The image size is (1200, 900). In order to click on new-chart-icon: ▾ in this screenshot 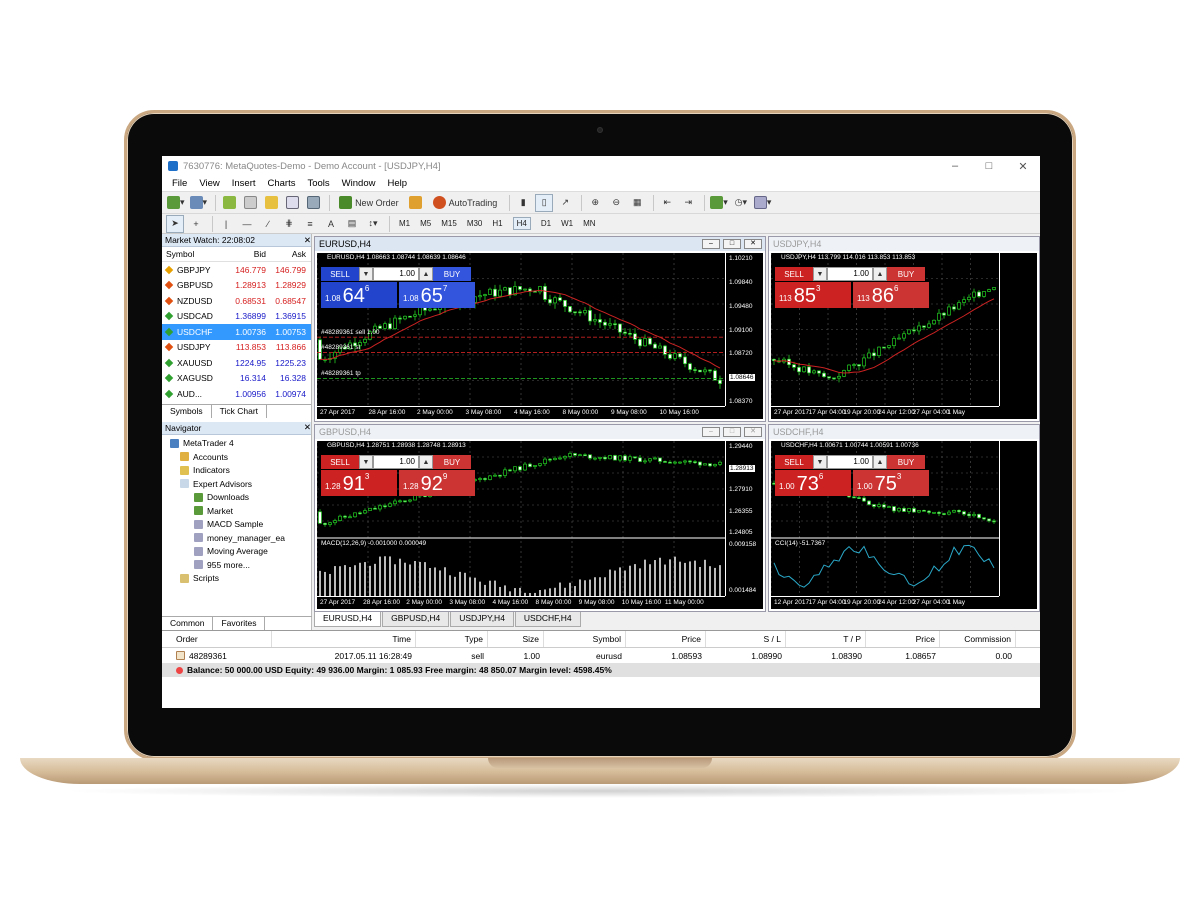, I will do `click(176, 203)`.